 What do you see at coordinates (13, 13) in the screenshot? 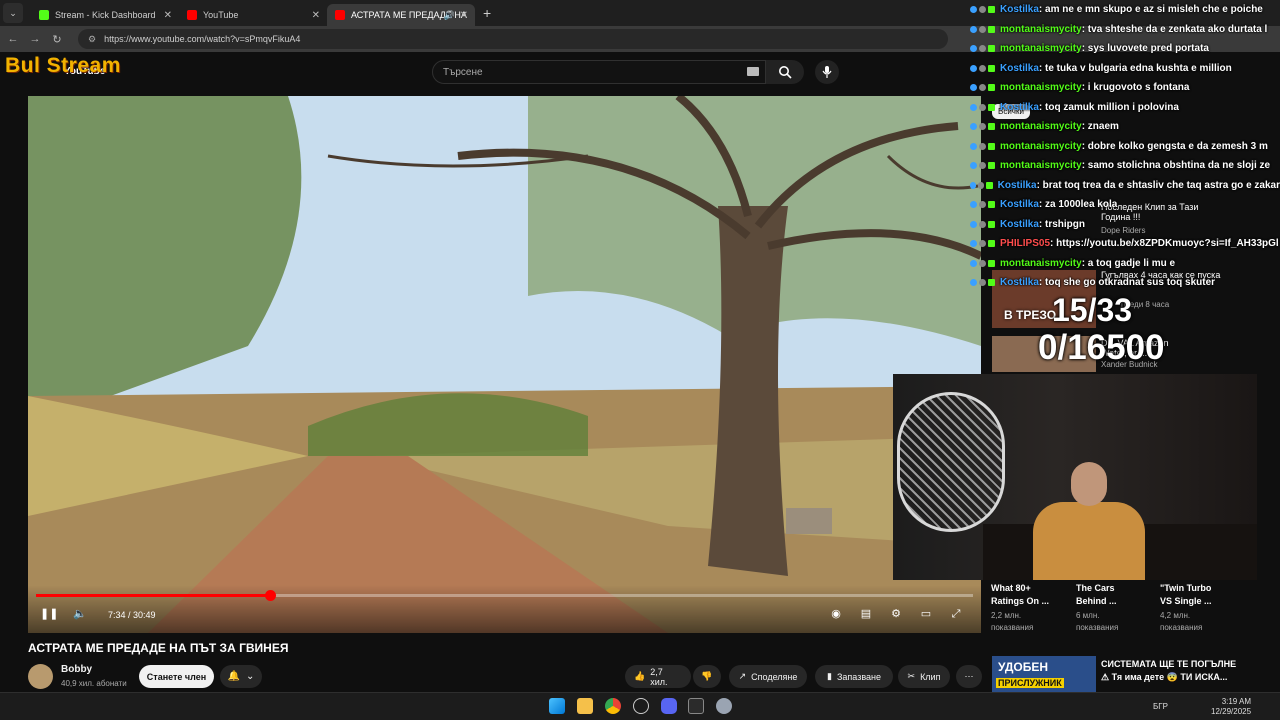
I see `tab-search-button: ⌄` at bounding box center [13, 13].